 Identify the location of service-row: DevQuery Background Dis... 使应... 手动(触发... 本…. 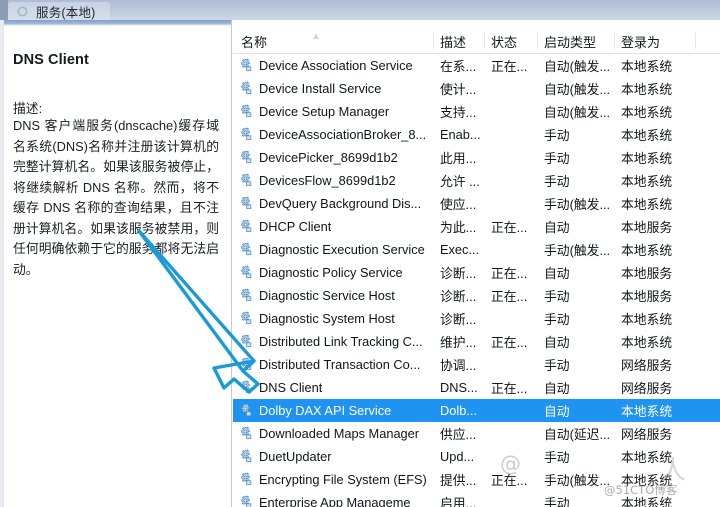
(476, 203).